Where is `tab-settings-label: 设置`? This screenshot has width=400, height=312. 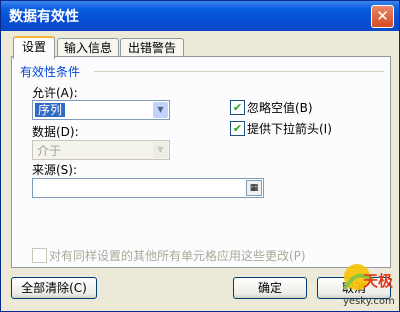 tab-settings-label: 设置 is located at coordinates (33, 47).